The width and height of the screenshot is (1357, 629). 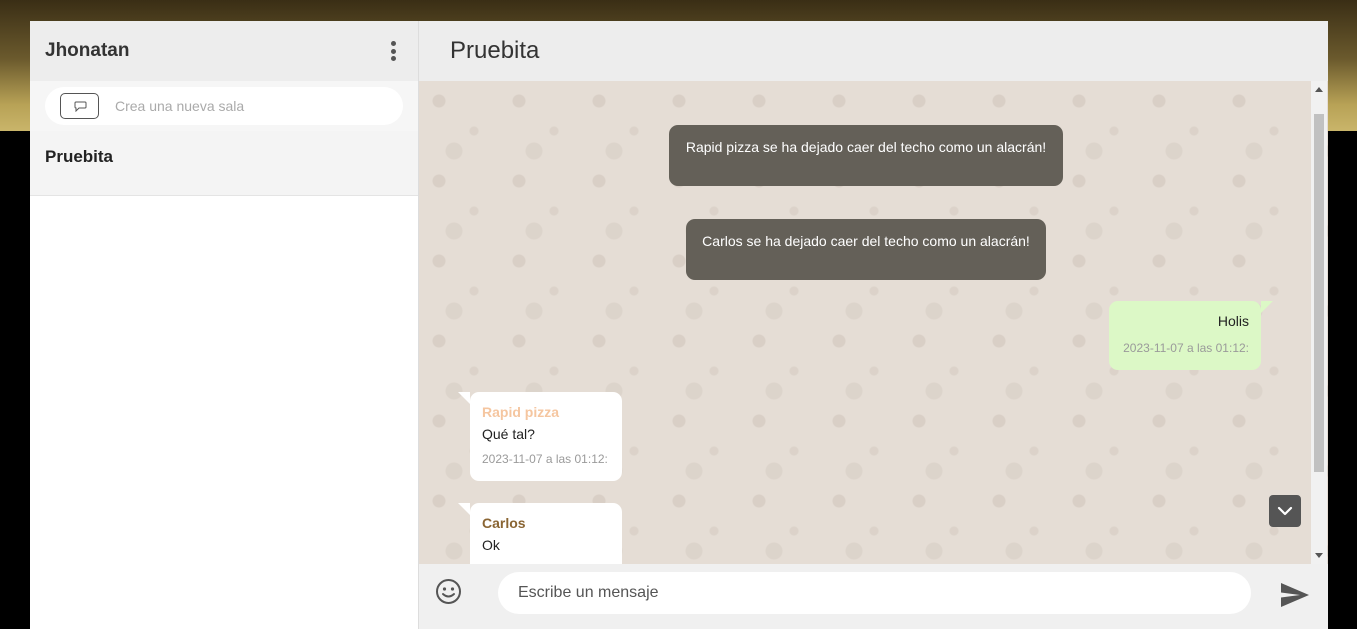 I want to click on incoming-message: Carlos Ok, so click(x=540, y=533).